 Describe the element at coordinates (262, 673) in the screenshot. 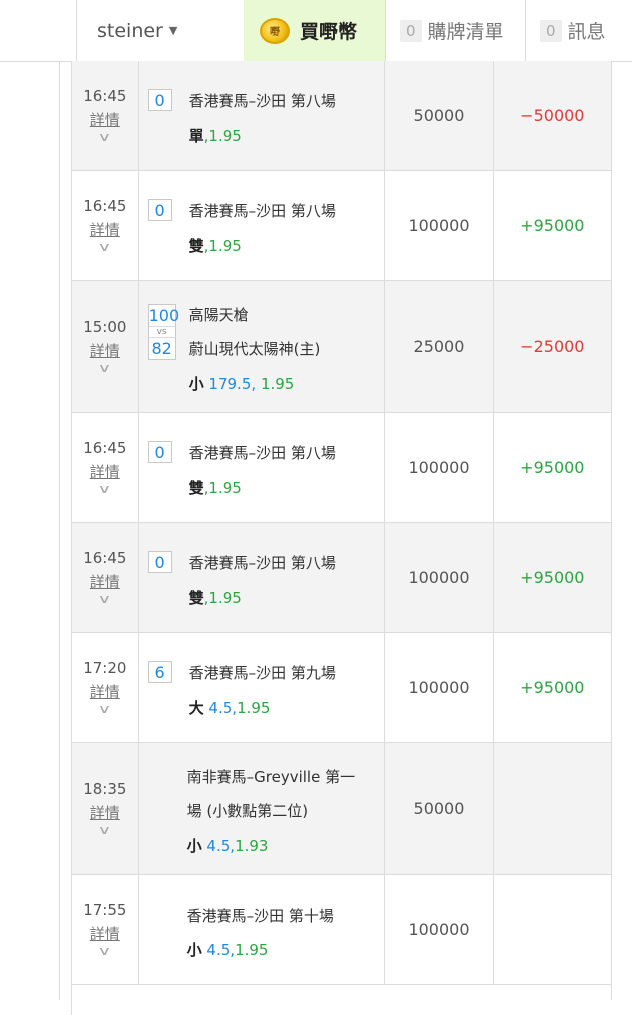

I see `event-name: 香港賽馬–沙田 第九場` at that location.